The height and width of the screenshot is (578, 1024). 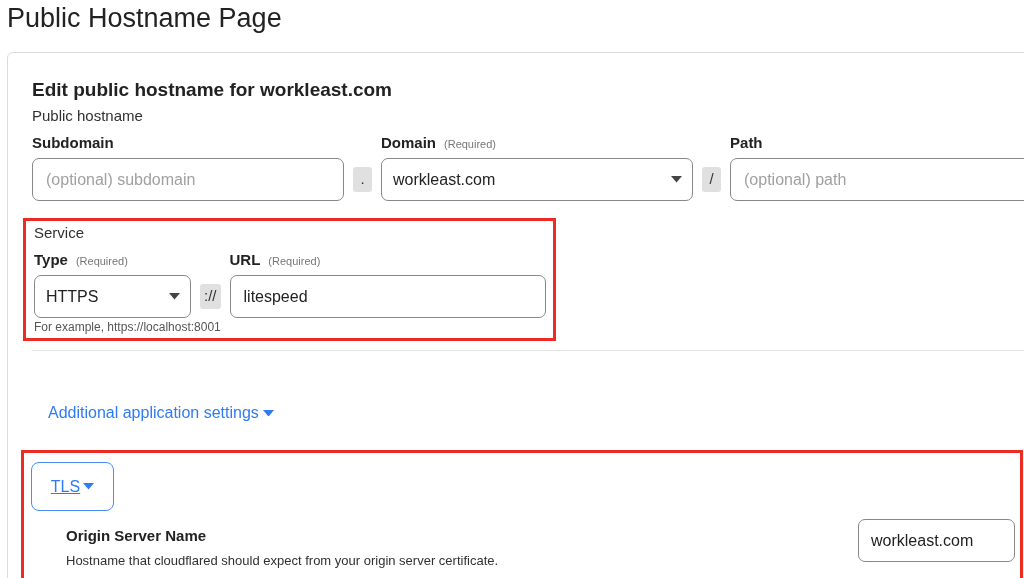 What do you see at coordinates (72, 486) in the screenshot?
I see `tls-tab: TLS` at bounding box center [72, 486].